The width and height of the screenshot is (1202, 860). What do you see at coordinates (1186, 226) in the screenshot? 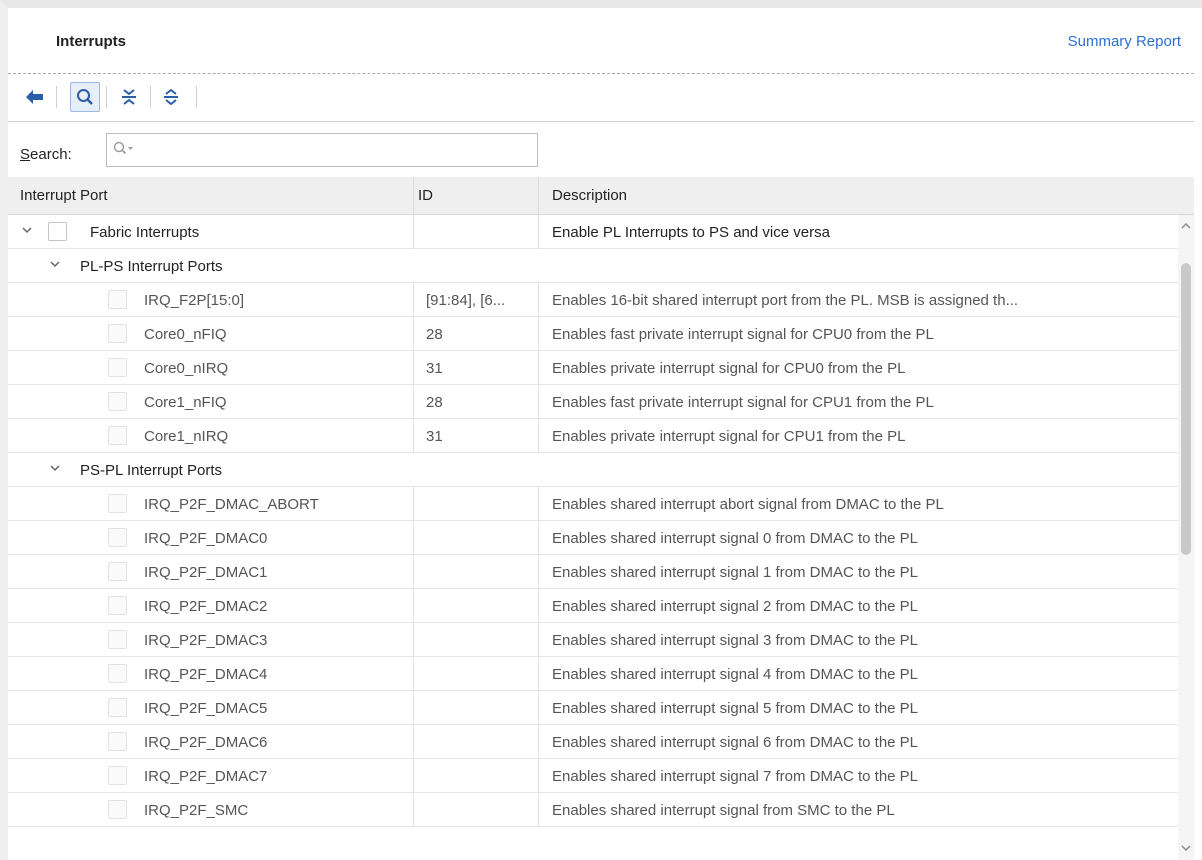
I see `chevron-up-icon` at bounding box center [1186, 226].